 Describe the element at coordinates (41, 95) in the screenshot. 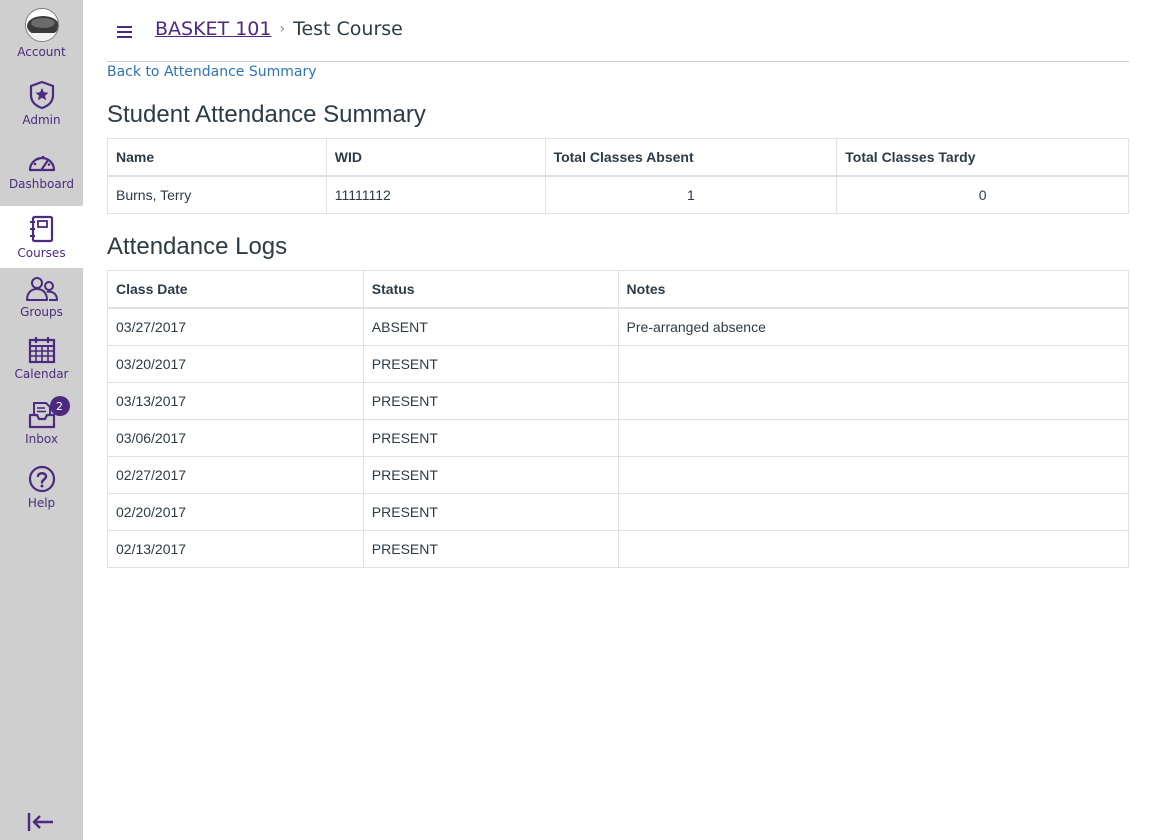

I see `admin-shield-icon` at that location.